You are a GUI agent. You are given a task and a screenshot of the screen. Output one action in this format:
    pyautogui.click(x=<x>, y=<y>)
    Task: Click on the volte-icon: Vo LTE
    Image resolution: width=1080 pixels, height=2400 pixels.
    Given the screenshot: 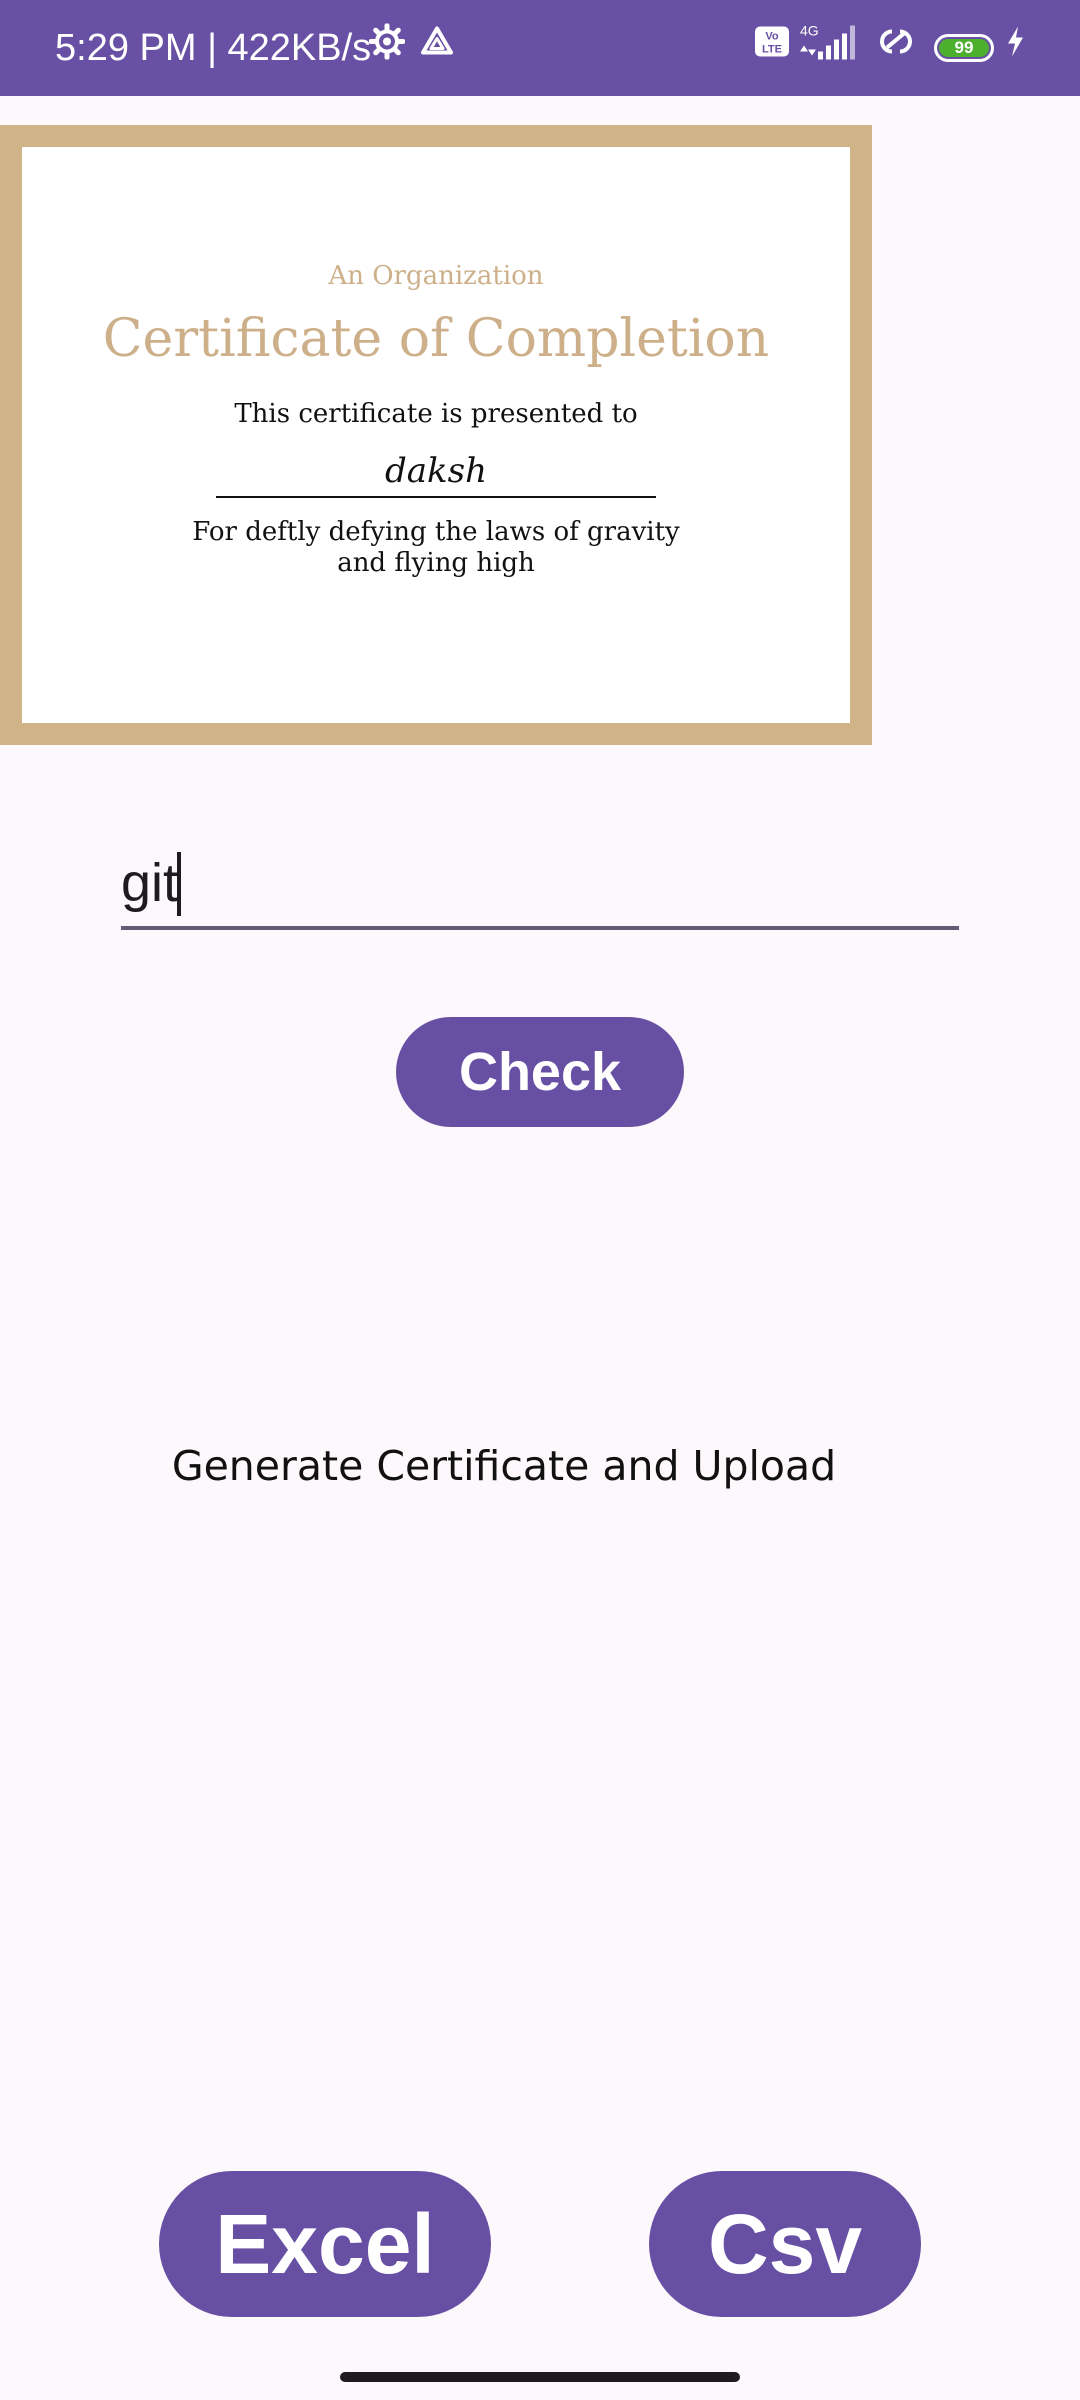 What is the action you would take?
    pyautogui.click(x=772, y=44)
    